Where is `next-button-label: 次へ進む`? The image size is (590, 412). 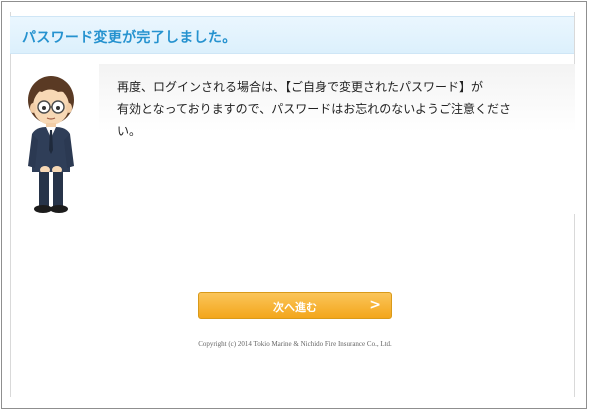 next-button-label: 次へ進む is located at coordinates (295, 307).